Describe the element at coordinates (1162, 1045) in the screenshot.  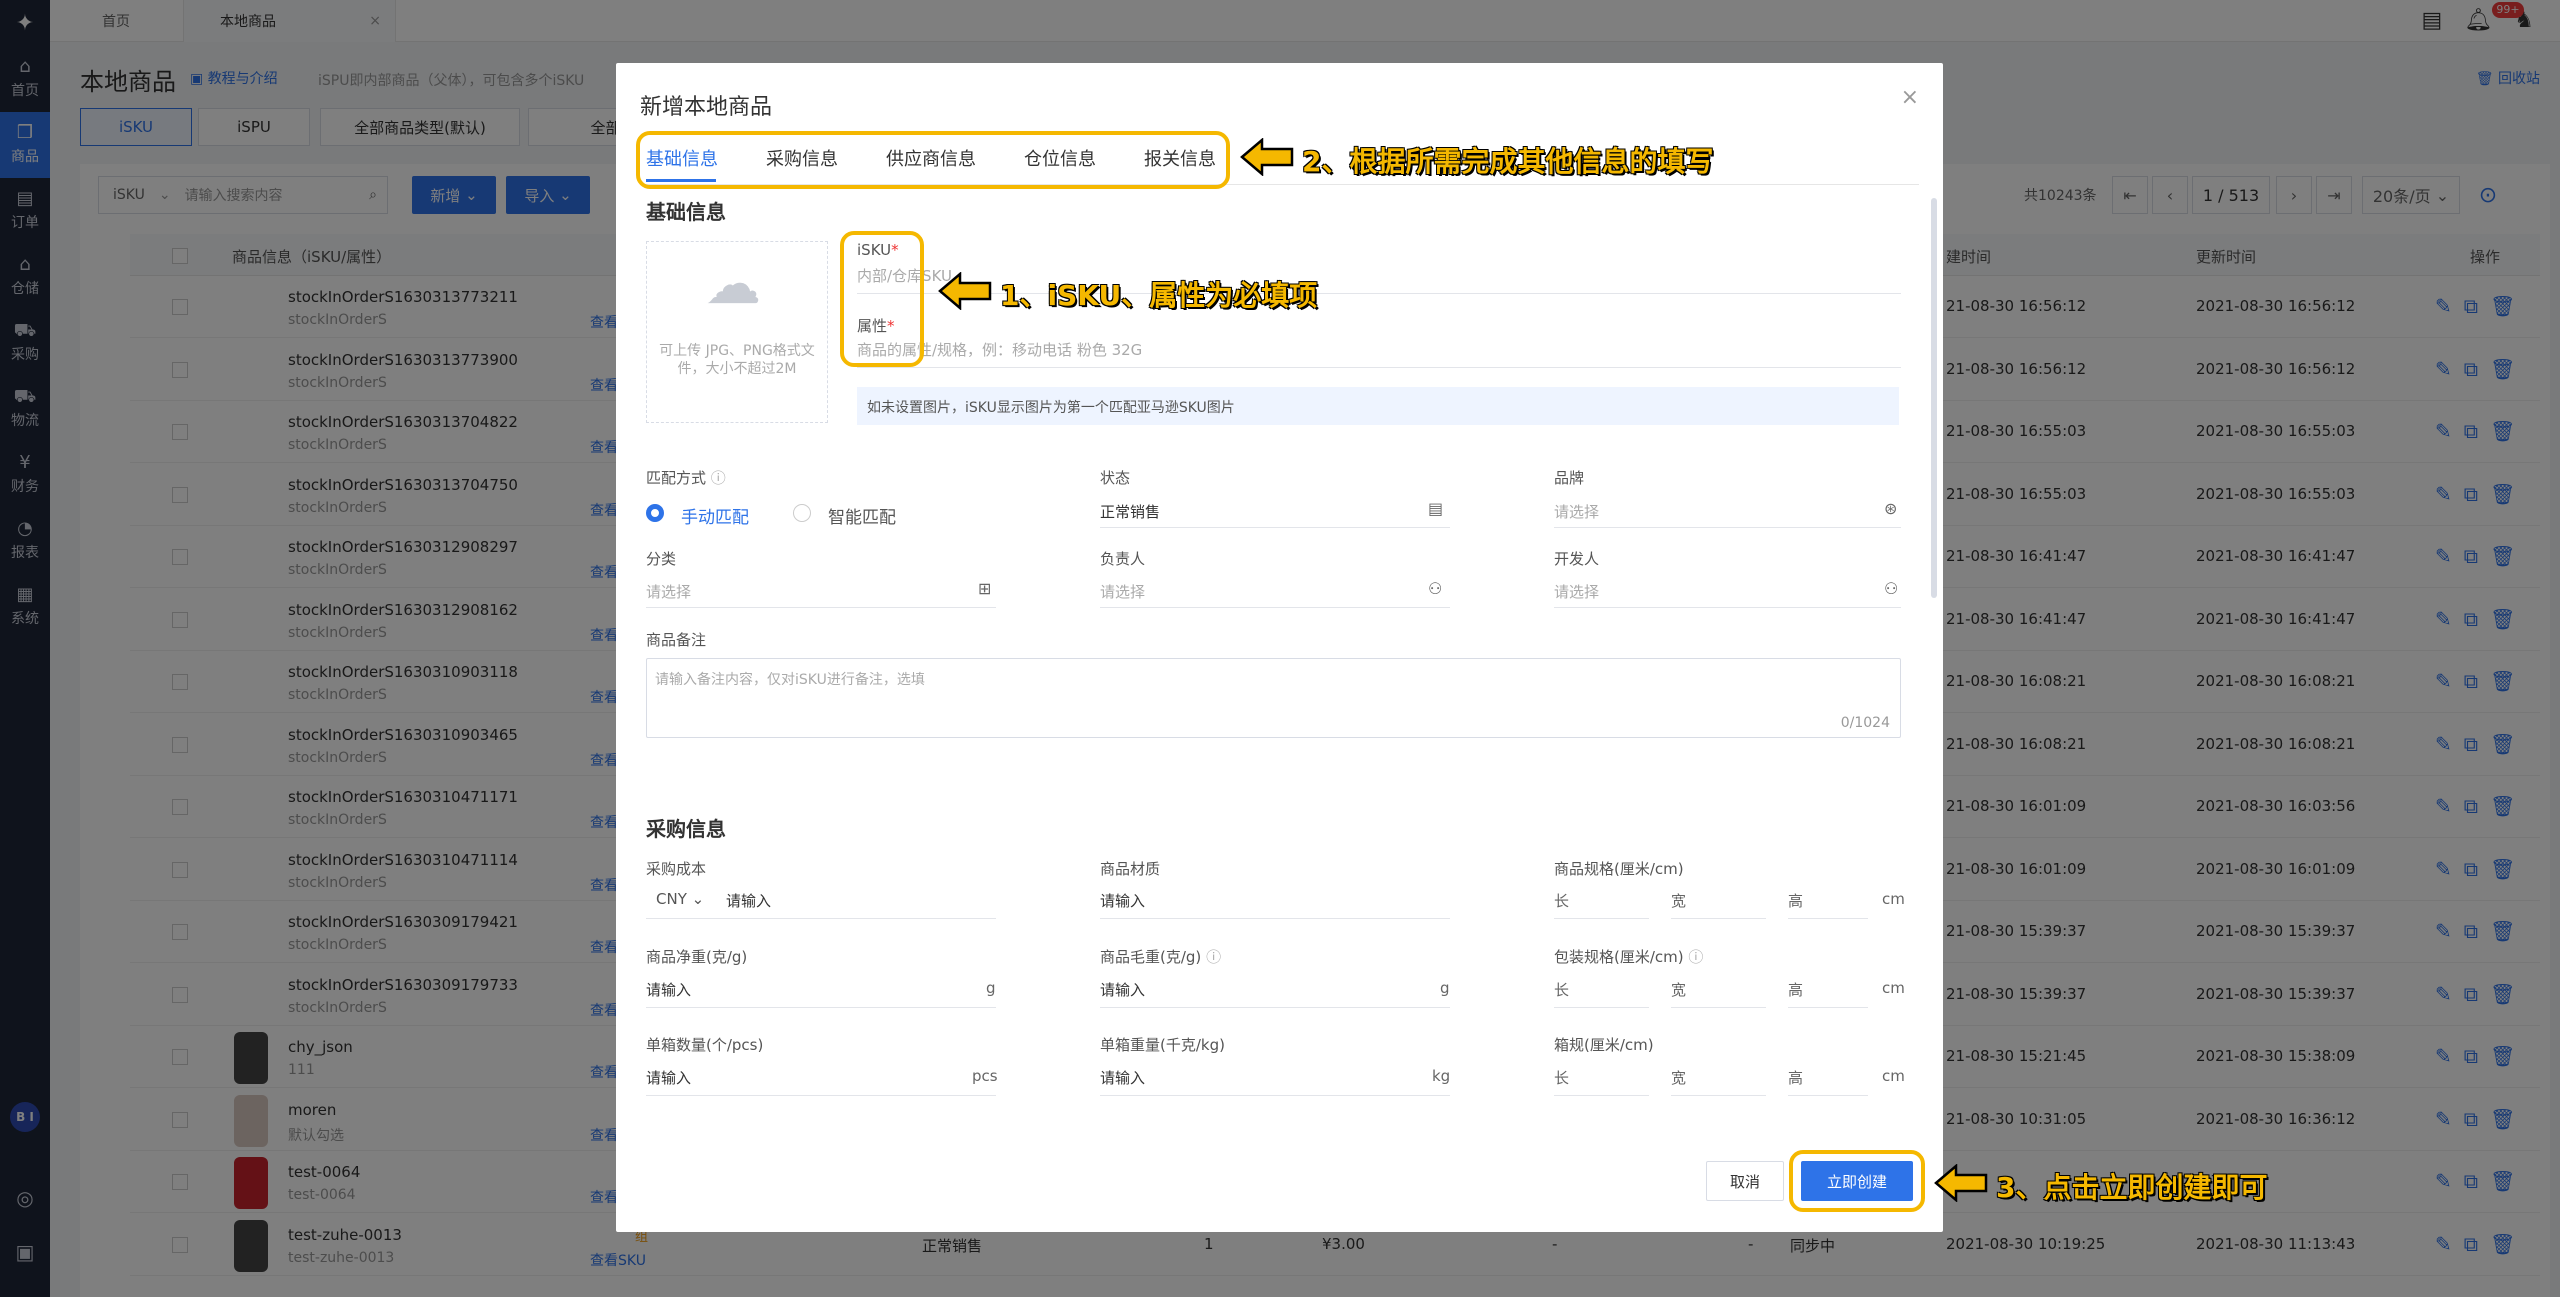
I see `box-weight-label: 单箱重量(千克/kg)` at that location.